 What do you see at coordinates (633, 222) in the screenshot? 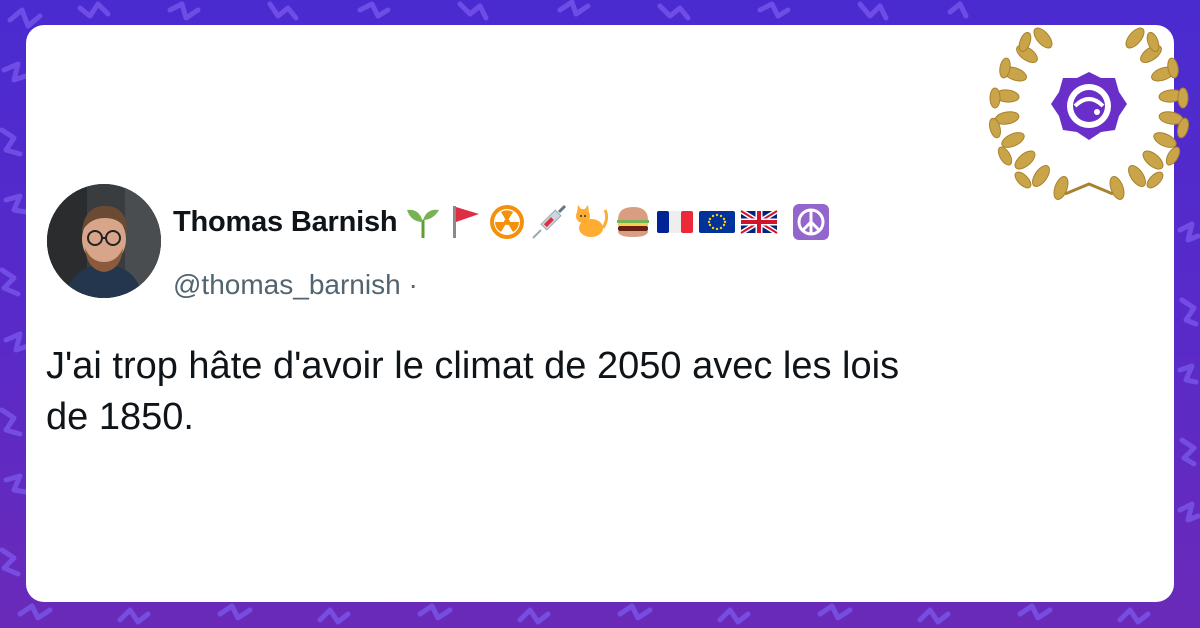
I see `hamburger-icon` at bounding box center [633, 222].